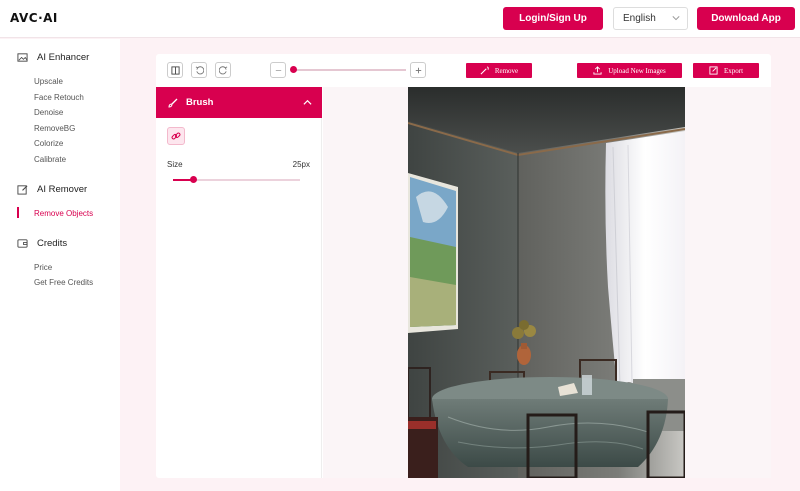 Image resolution: width=800 pixels, height=491 pixels. Describe the element at coordinates (597, 70) in the screenshot. I see `upload-icon` at that location.